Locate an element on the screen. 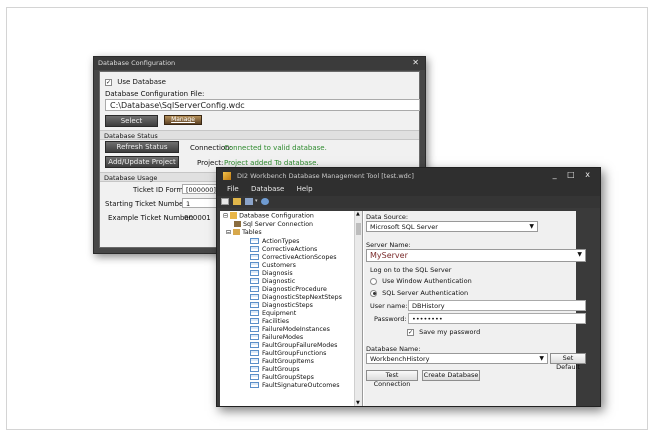 Image resolution: width=654 pixels, height=437 pixels. table-label: Facilities is located at coordinates (275, 321).